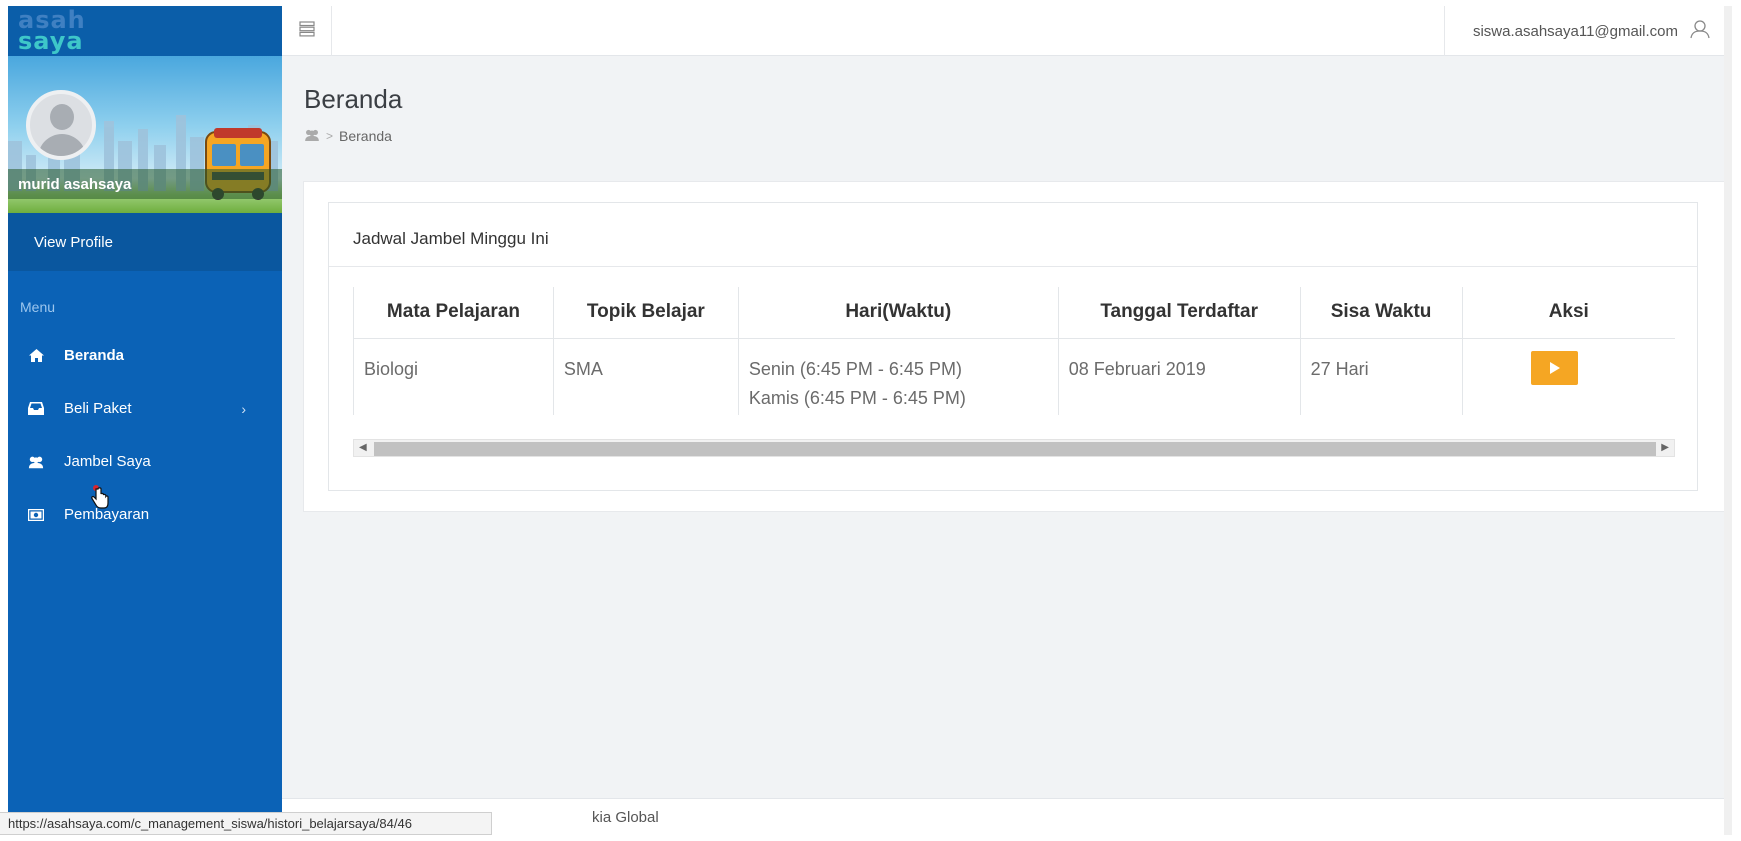  I want to click on sidebar-item-label: Jambel Saya, so click(107, 461).